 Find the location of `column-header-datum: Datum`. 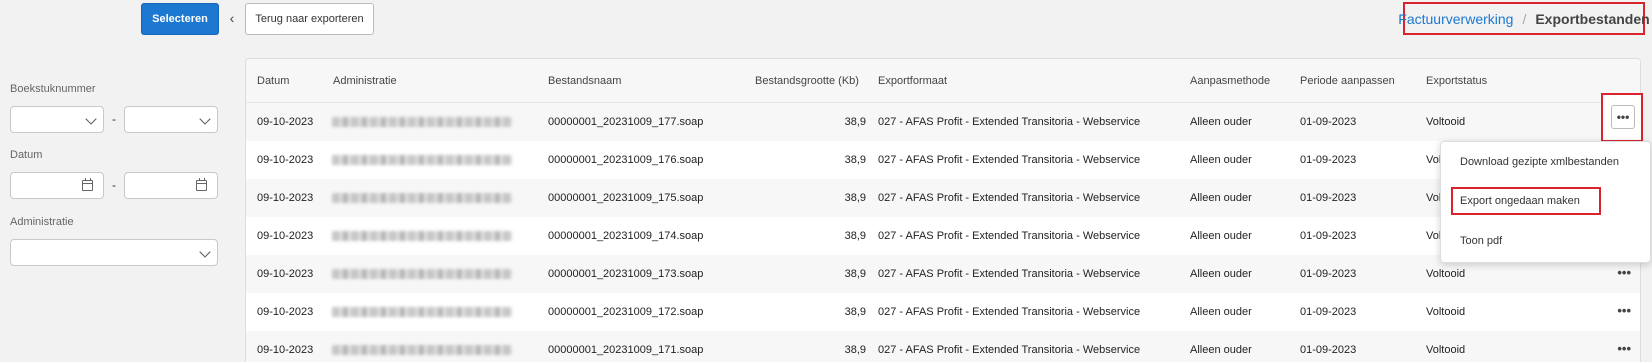

column-header-datum: Datum is located at coordinates (273, 81).